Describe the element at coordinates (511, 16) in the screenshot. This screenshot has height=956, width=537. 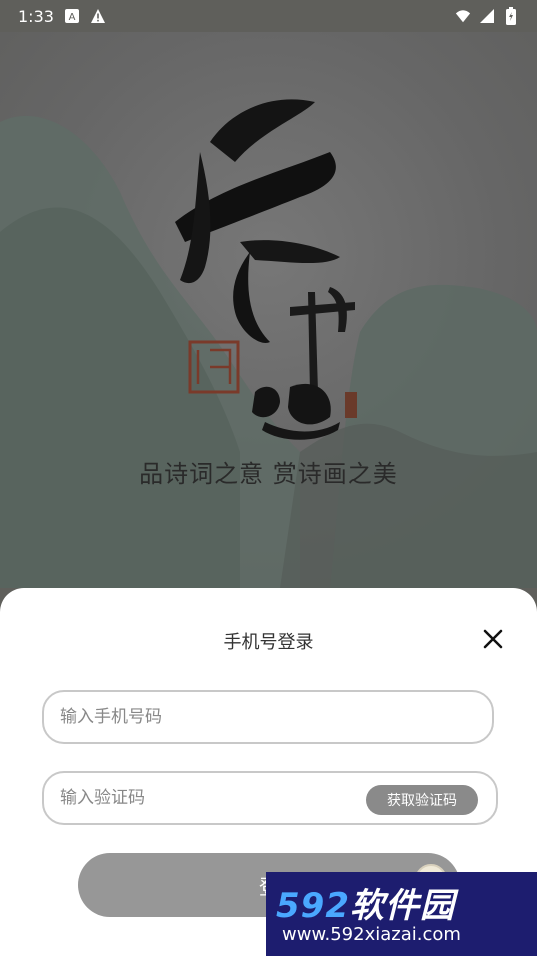
I see `battery-icon` at that location.